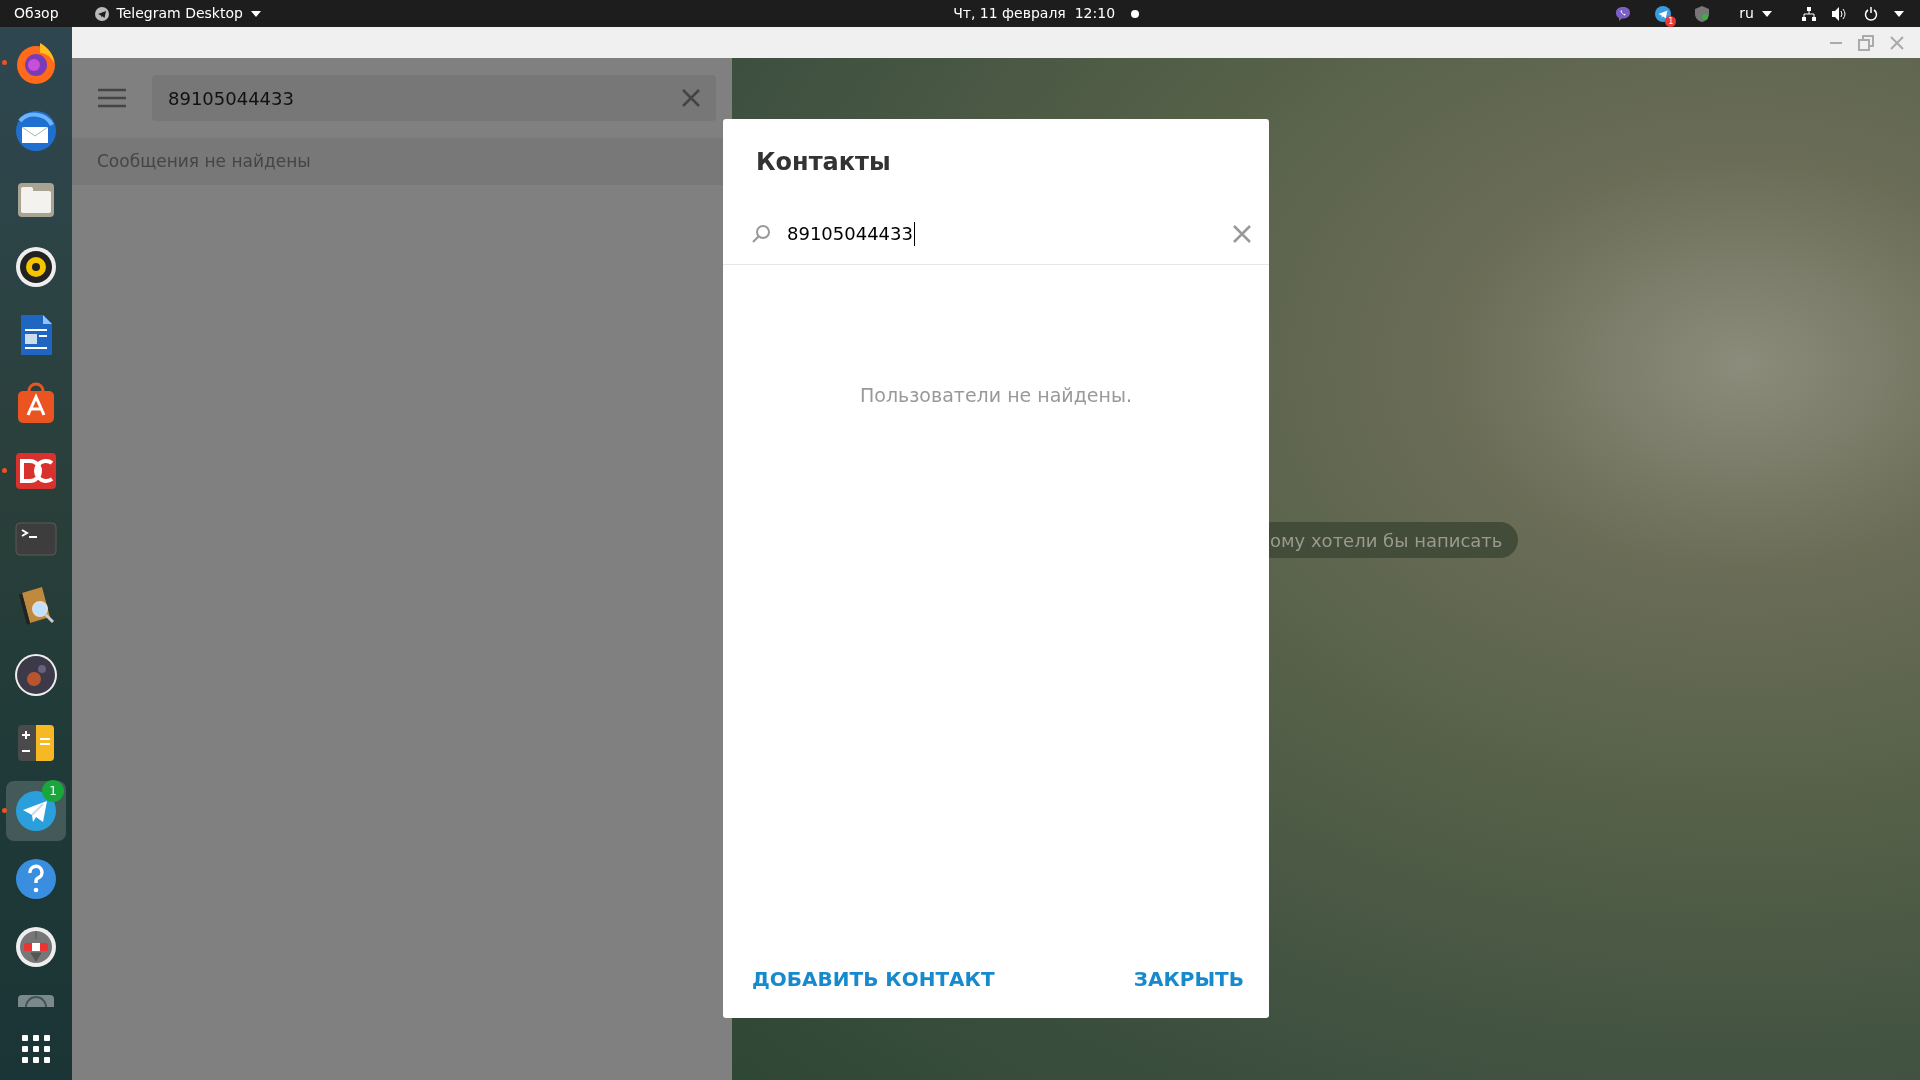  Describe the element at coordinates (1188, 979) in the screenshot. I see `dialog-button: ЗАКРЫТЬ` at that location.